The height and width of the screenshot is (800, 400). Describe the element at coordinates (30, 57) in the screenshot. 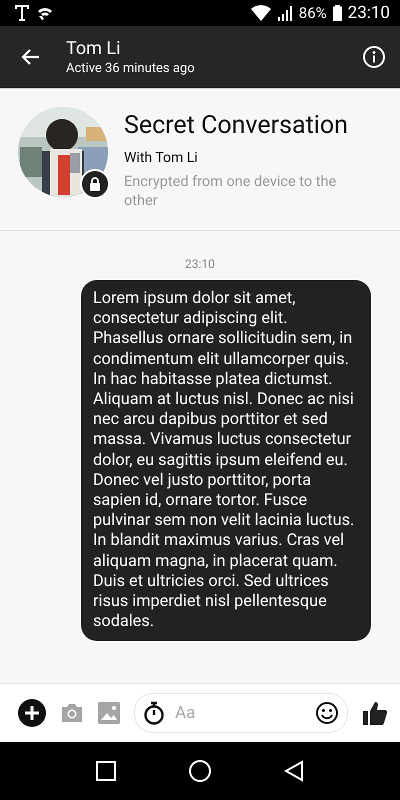

I see `back-arrow-icon` at that location.